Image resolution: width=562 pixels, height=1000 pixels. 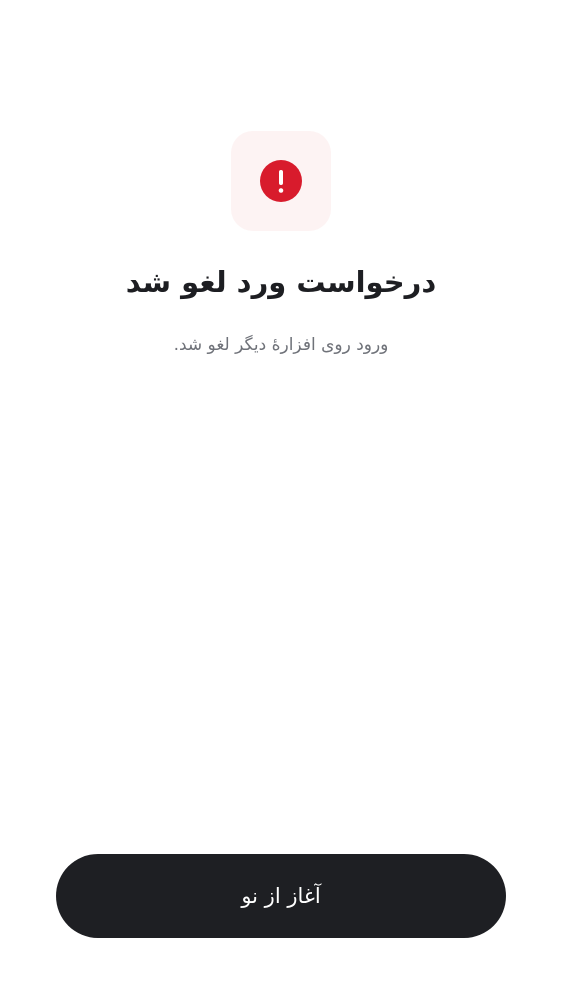 I want to click on exclamation-circle-icon, so click(x=281, y=181).